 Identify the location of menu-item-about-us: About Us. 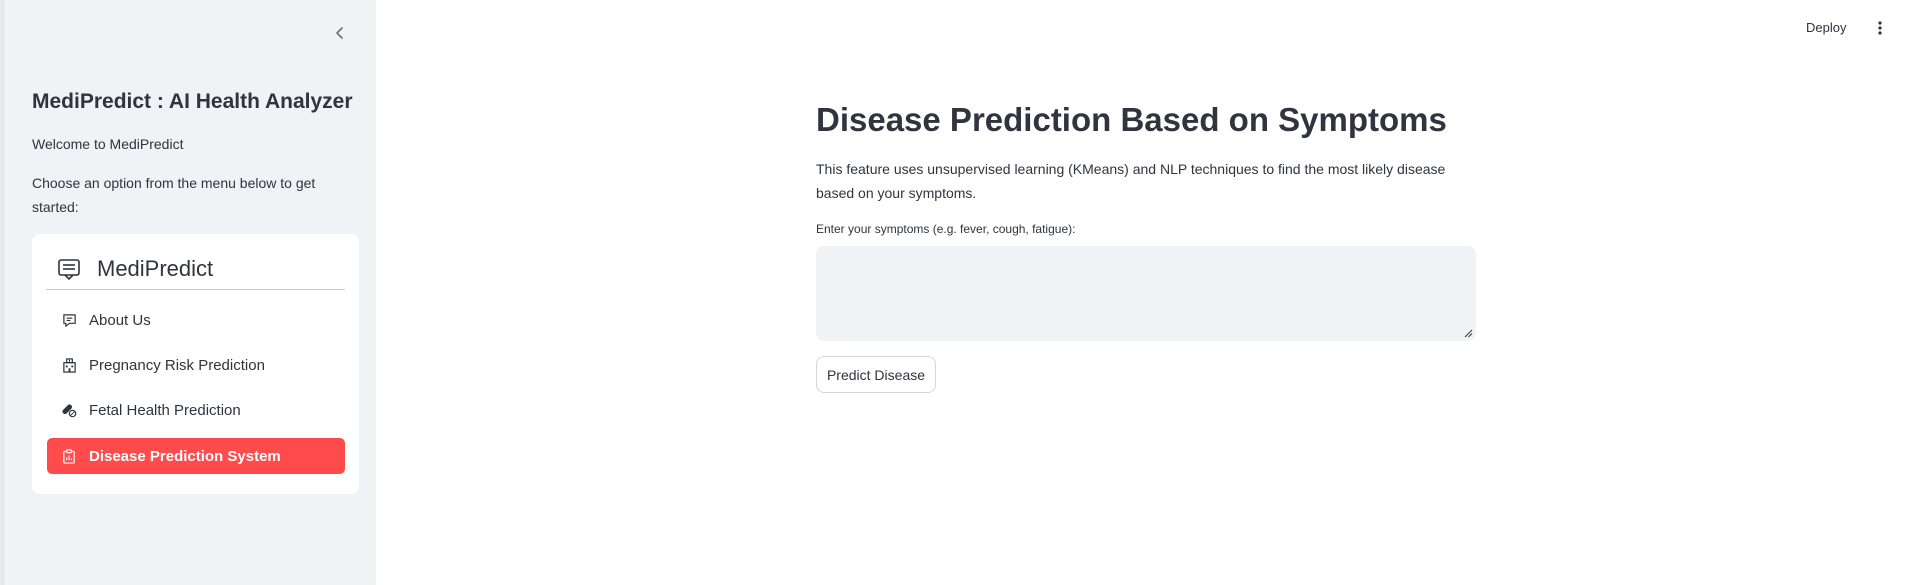
(196, 320).